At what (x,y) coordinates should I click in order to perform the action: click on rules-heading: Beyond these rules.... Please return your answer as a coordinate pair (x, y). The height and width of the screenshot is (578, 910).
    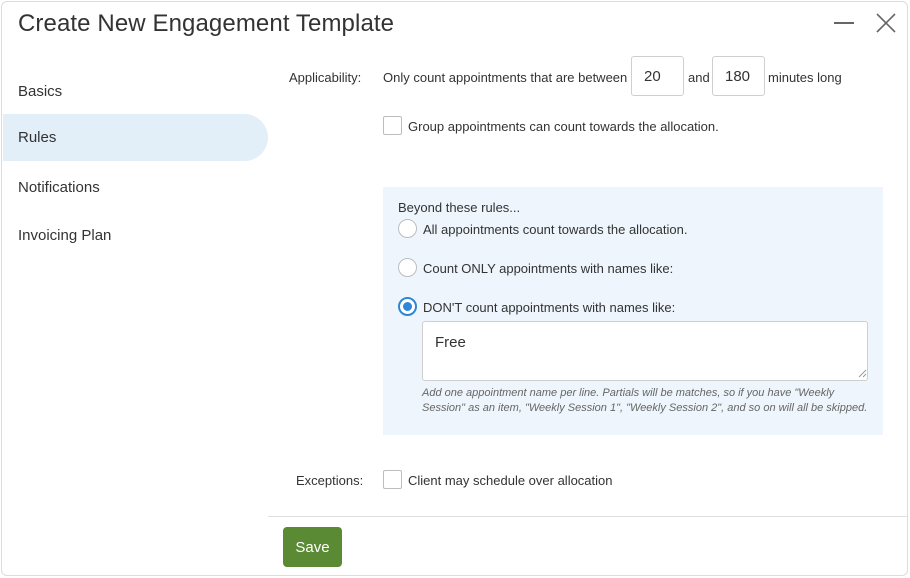
    Looking at the image, I should click on (459, 207).